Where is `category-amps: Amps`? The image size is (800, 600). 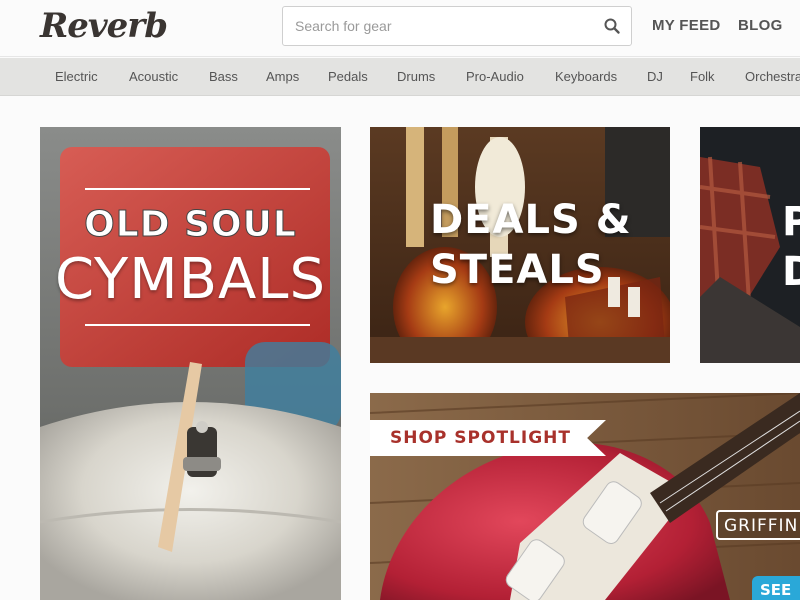 category-amps: Amps is located at coordinates (282, 76).